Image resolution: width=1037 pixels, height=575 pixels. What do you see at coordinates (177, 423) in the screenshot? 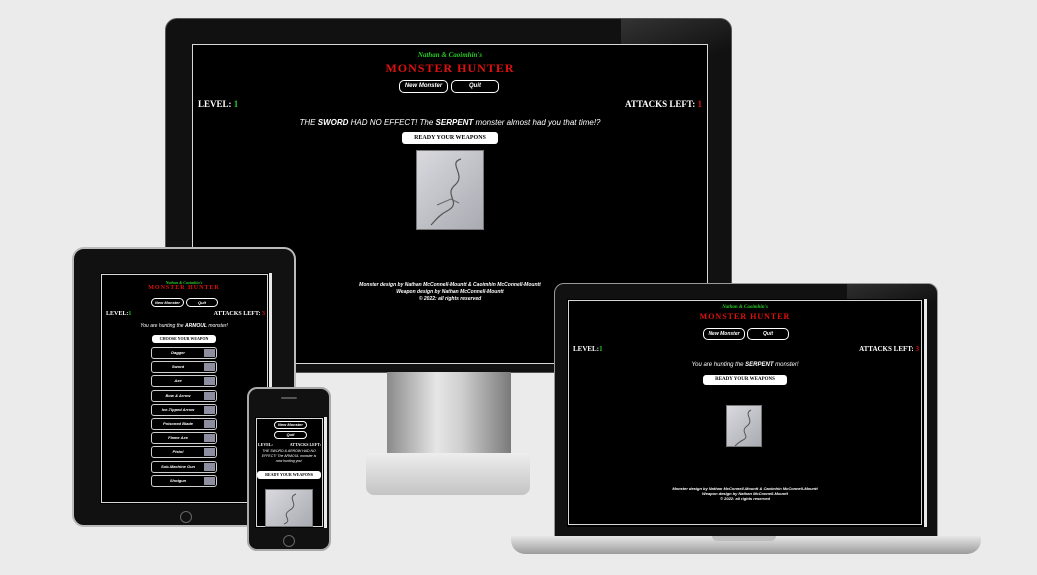
I see `weapon-label: Poisoned Blade` at bounding box center [177, 423].